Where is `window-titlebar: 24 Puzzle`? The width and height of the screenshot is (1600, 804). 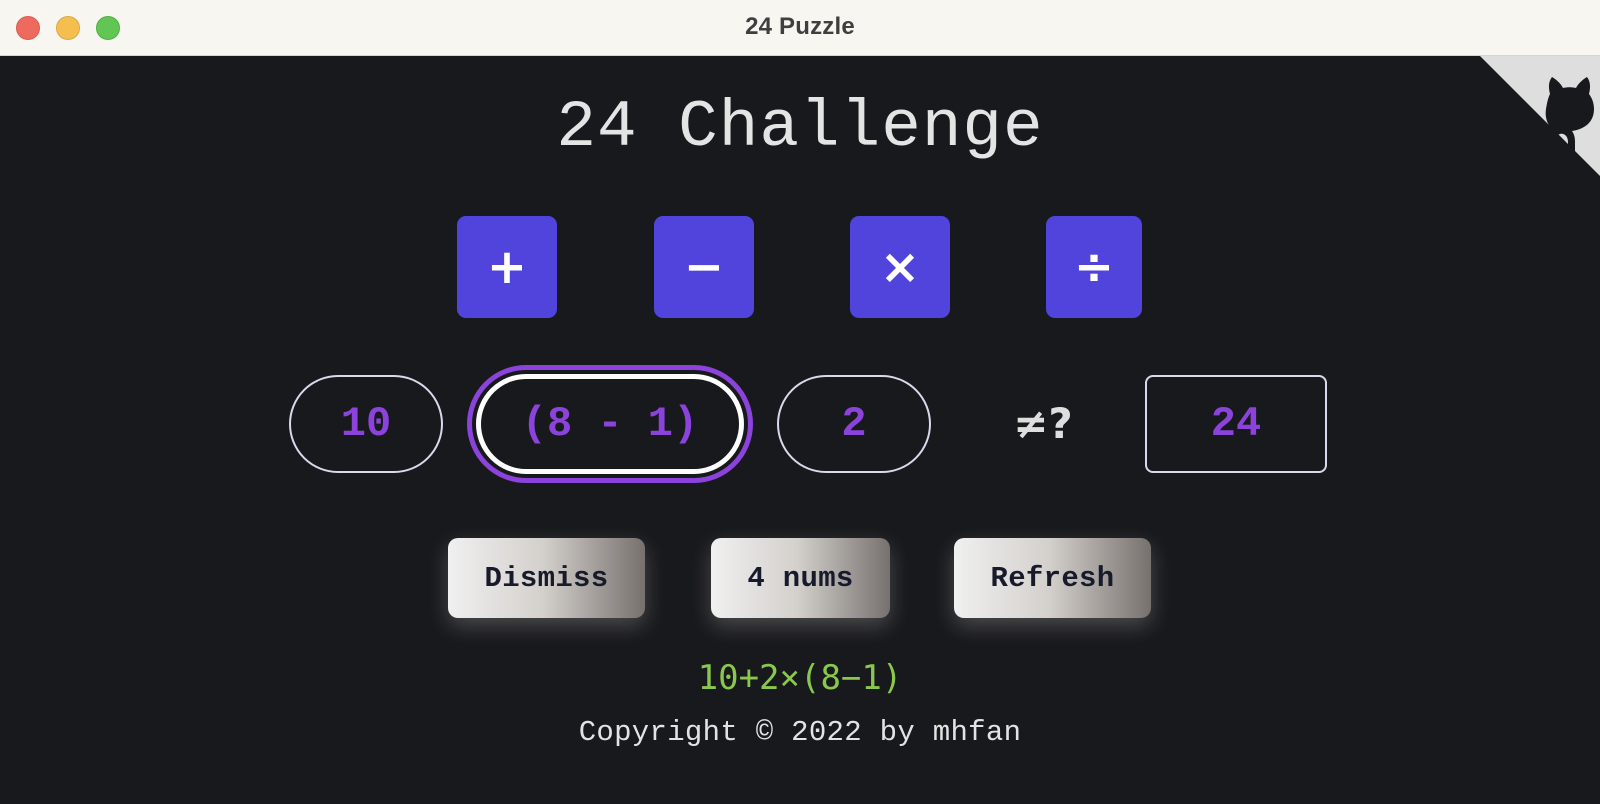
window-titlebar: 24 Puzzle is located at coordinates (800, 28).